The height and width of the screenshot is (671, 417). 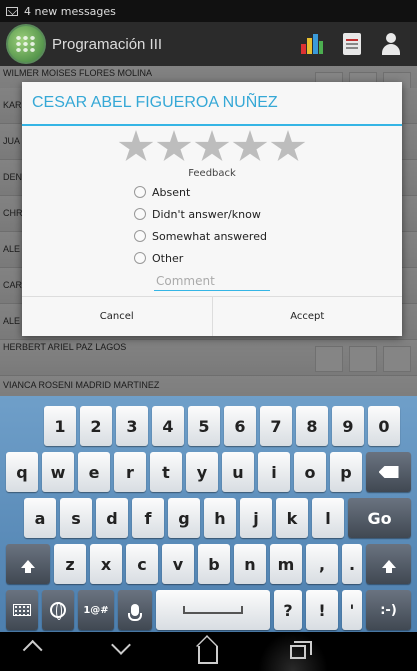 What do you see at coordinates (178, 564) in the screenshot?
I see `key-v: v` at bounding box center [178, 564].